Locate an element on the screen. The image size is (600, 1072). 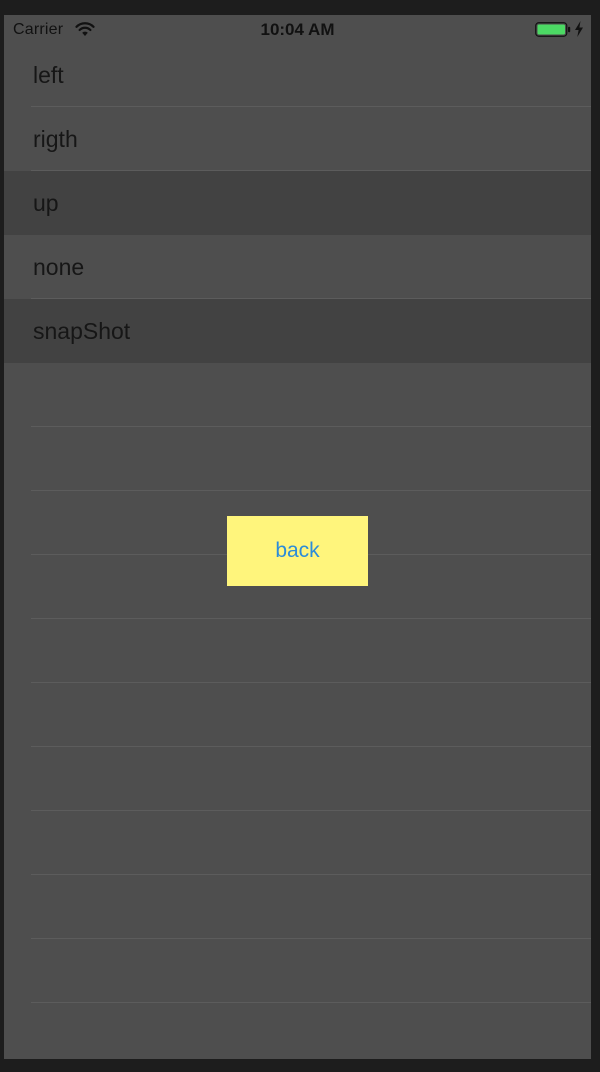
table-row: none is located at coordinates (297, 267).